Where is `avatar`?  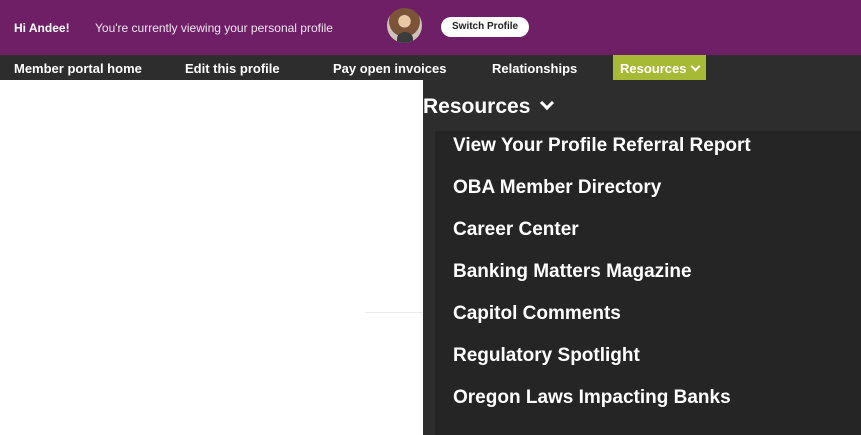 avatar is located at coordinates (404, 25).